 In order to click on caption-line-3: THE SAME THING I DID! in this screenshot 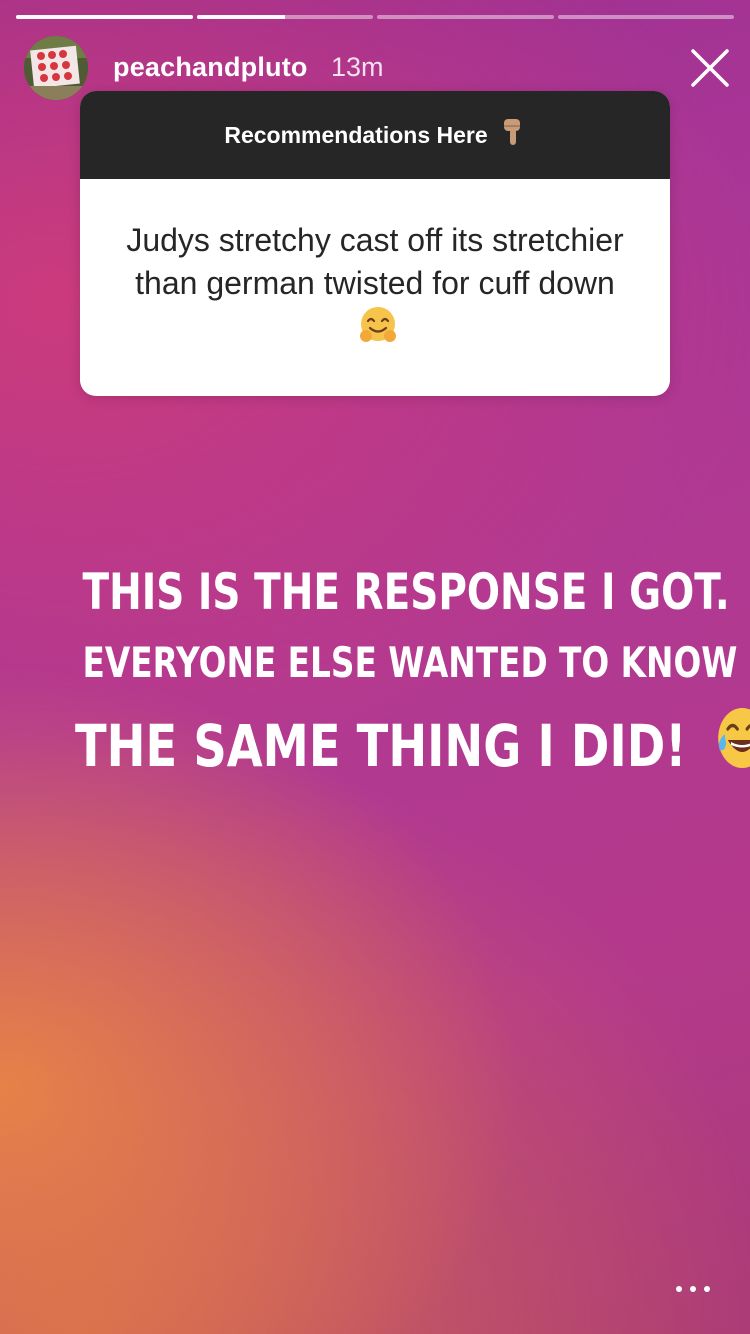, I will do `click(412, 747)`.